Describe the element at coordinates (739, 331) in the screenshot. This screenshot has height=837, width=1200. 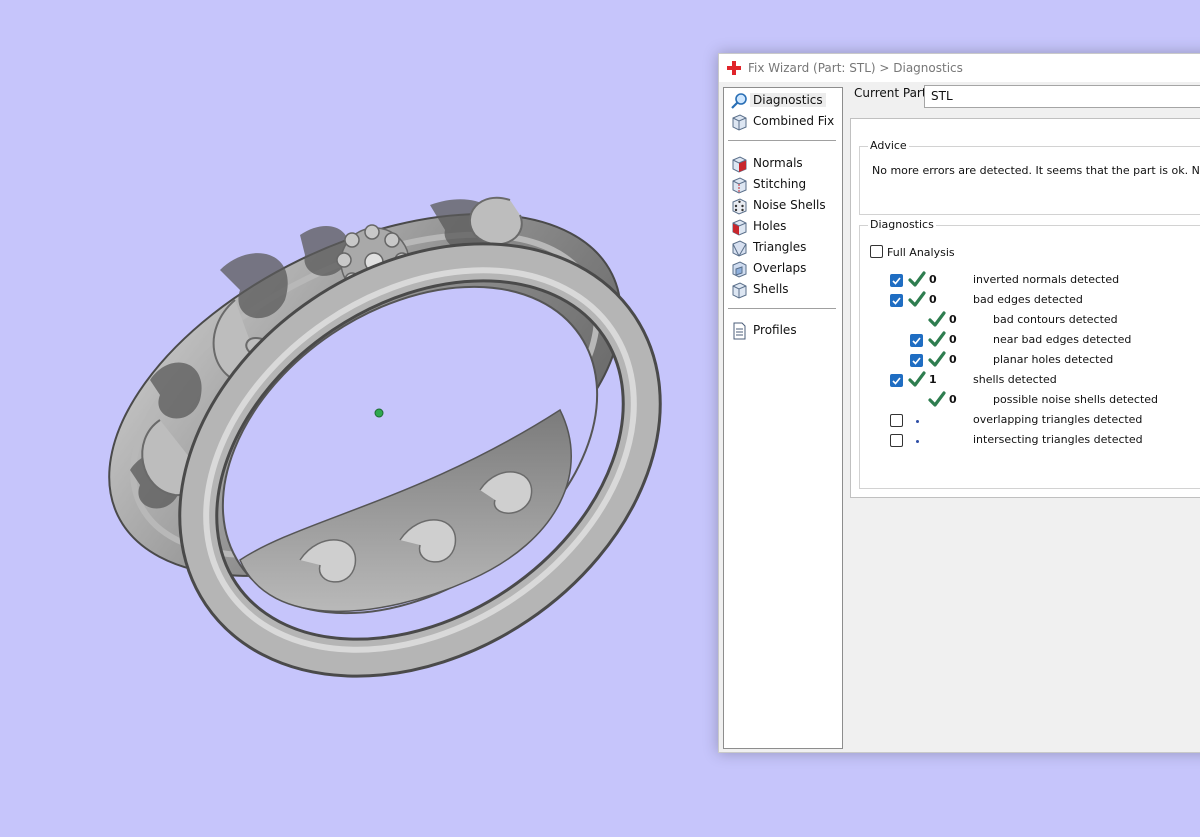
I see `document-icon` at that location.